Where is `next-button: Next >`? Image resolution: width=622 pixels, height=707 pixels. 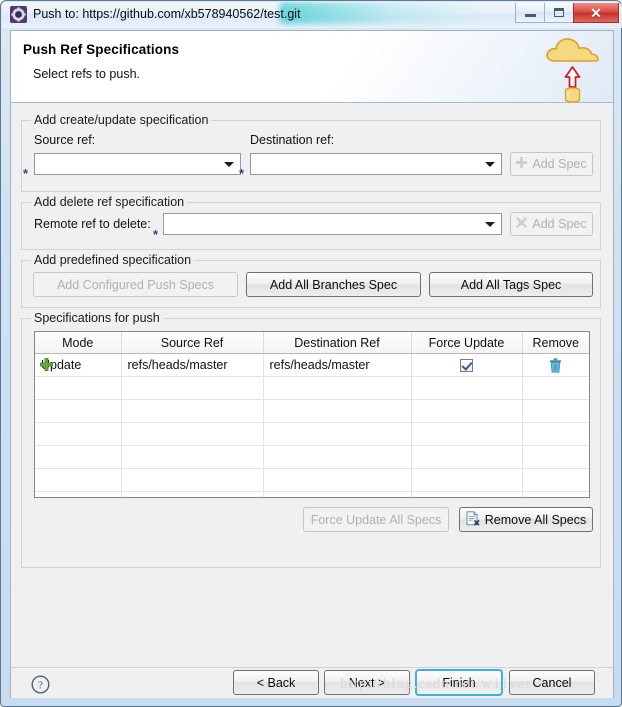 next-button: Next > is located at coordinates (367, 682).